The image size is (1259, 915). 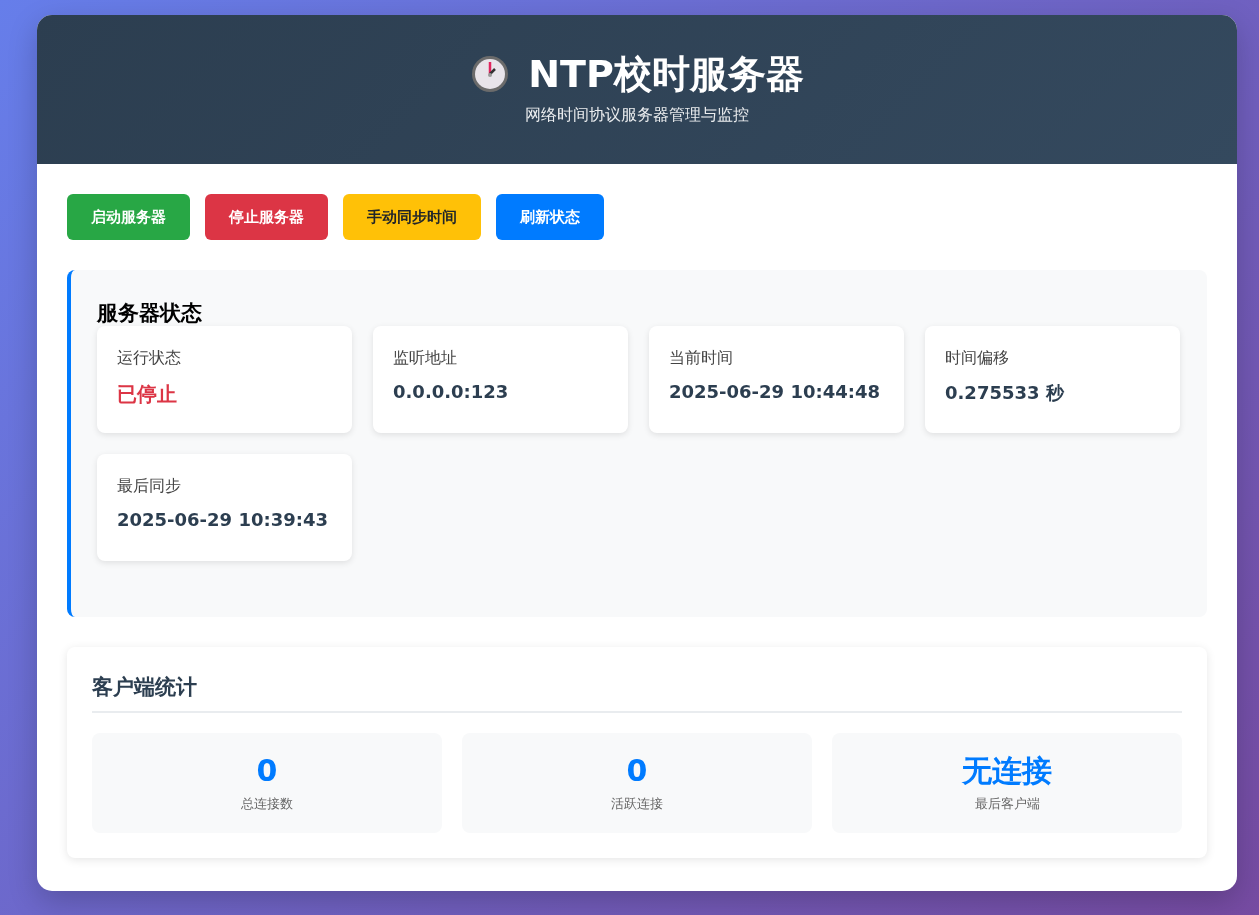 What do you see at coordinates (128, 217) in the screenshot?
I see `action-button: 启动服务器` at bounding box center [128, 217].